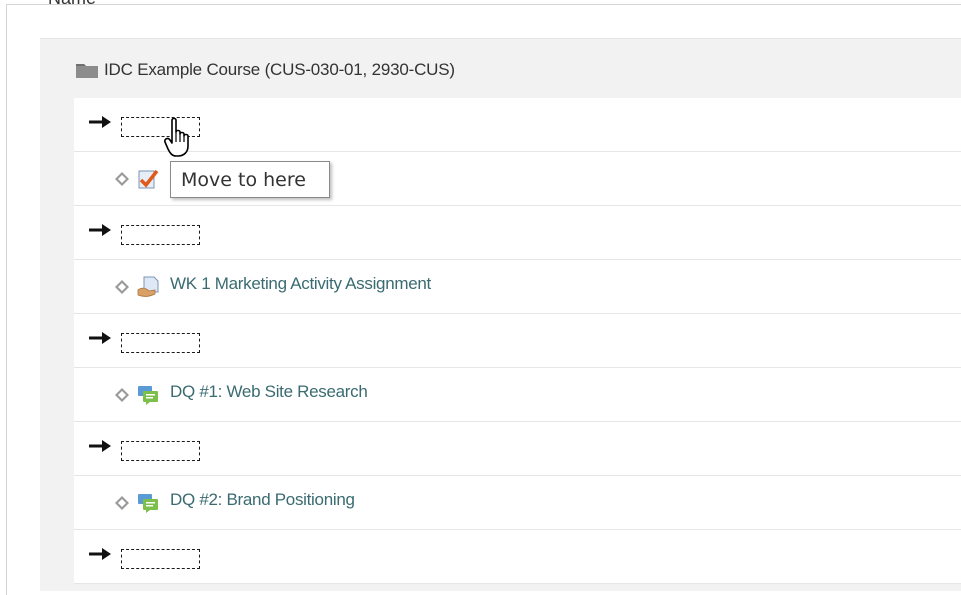 The image size is (961, 595). I want to click on activity-link: DQ #2: Brand Positioning, so click(262, 500).